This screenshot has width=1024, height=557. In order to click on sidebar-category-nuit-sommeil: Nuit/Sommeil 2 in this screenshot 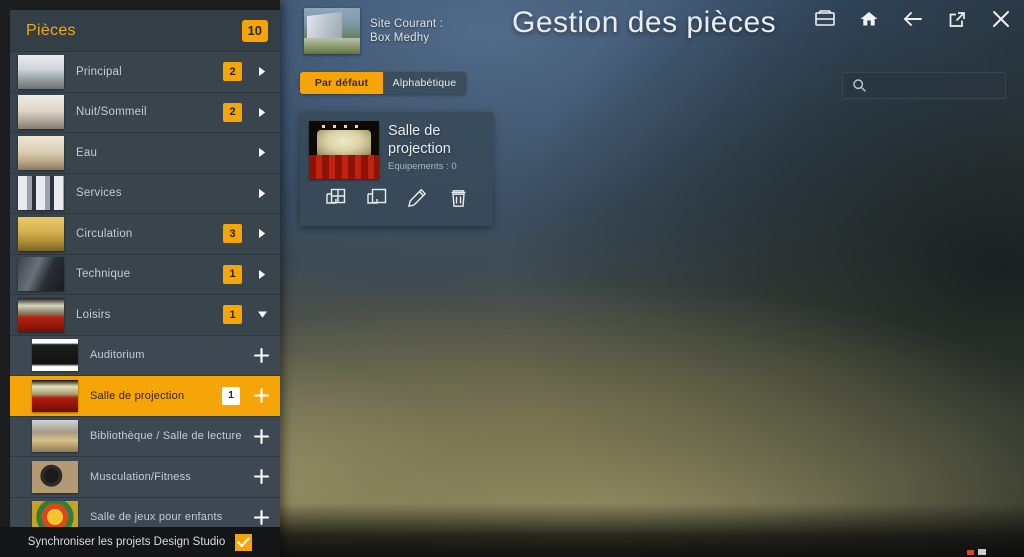, I will do `click(145, 113)`.